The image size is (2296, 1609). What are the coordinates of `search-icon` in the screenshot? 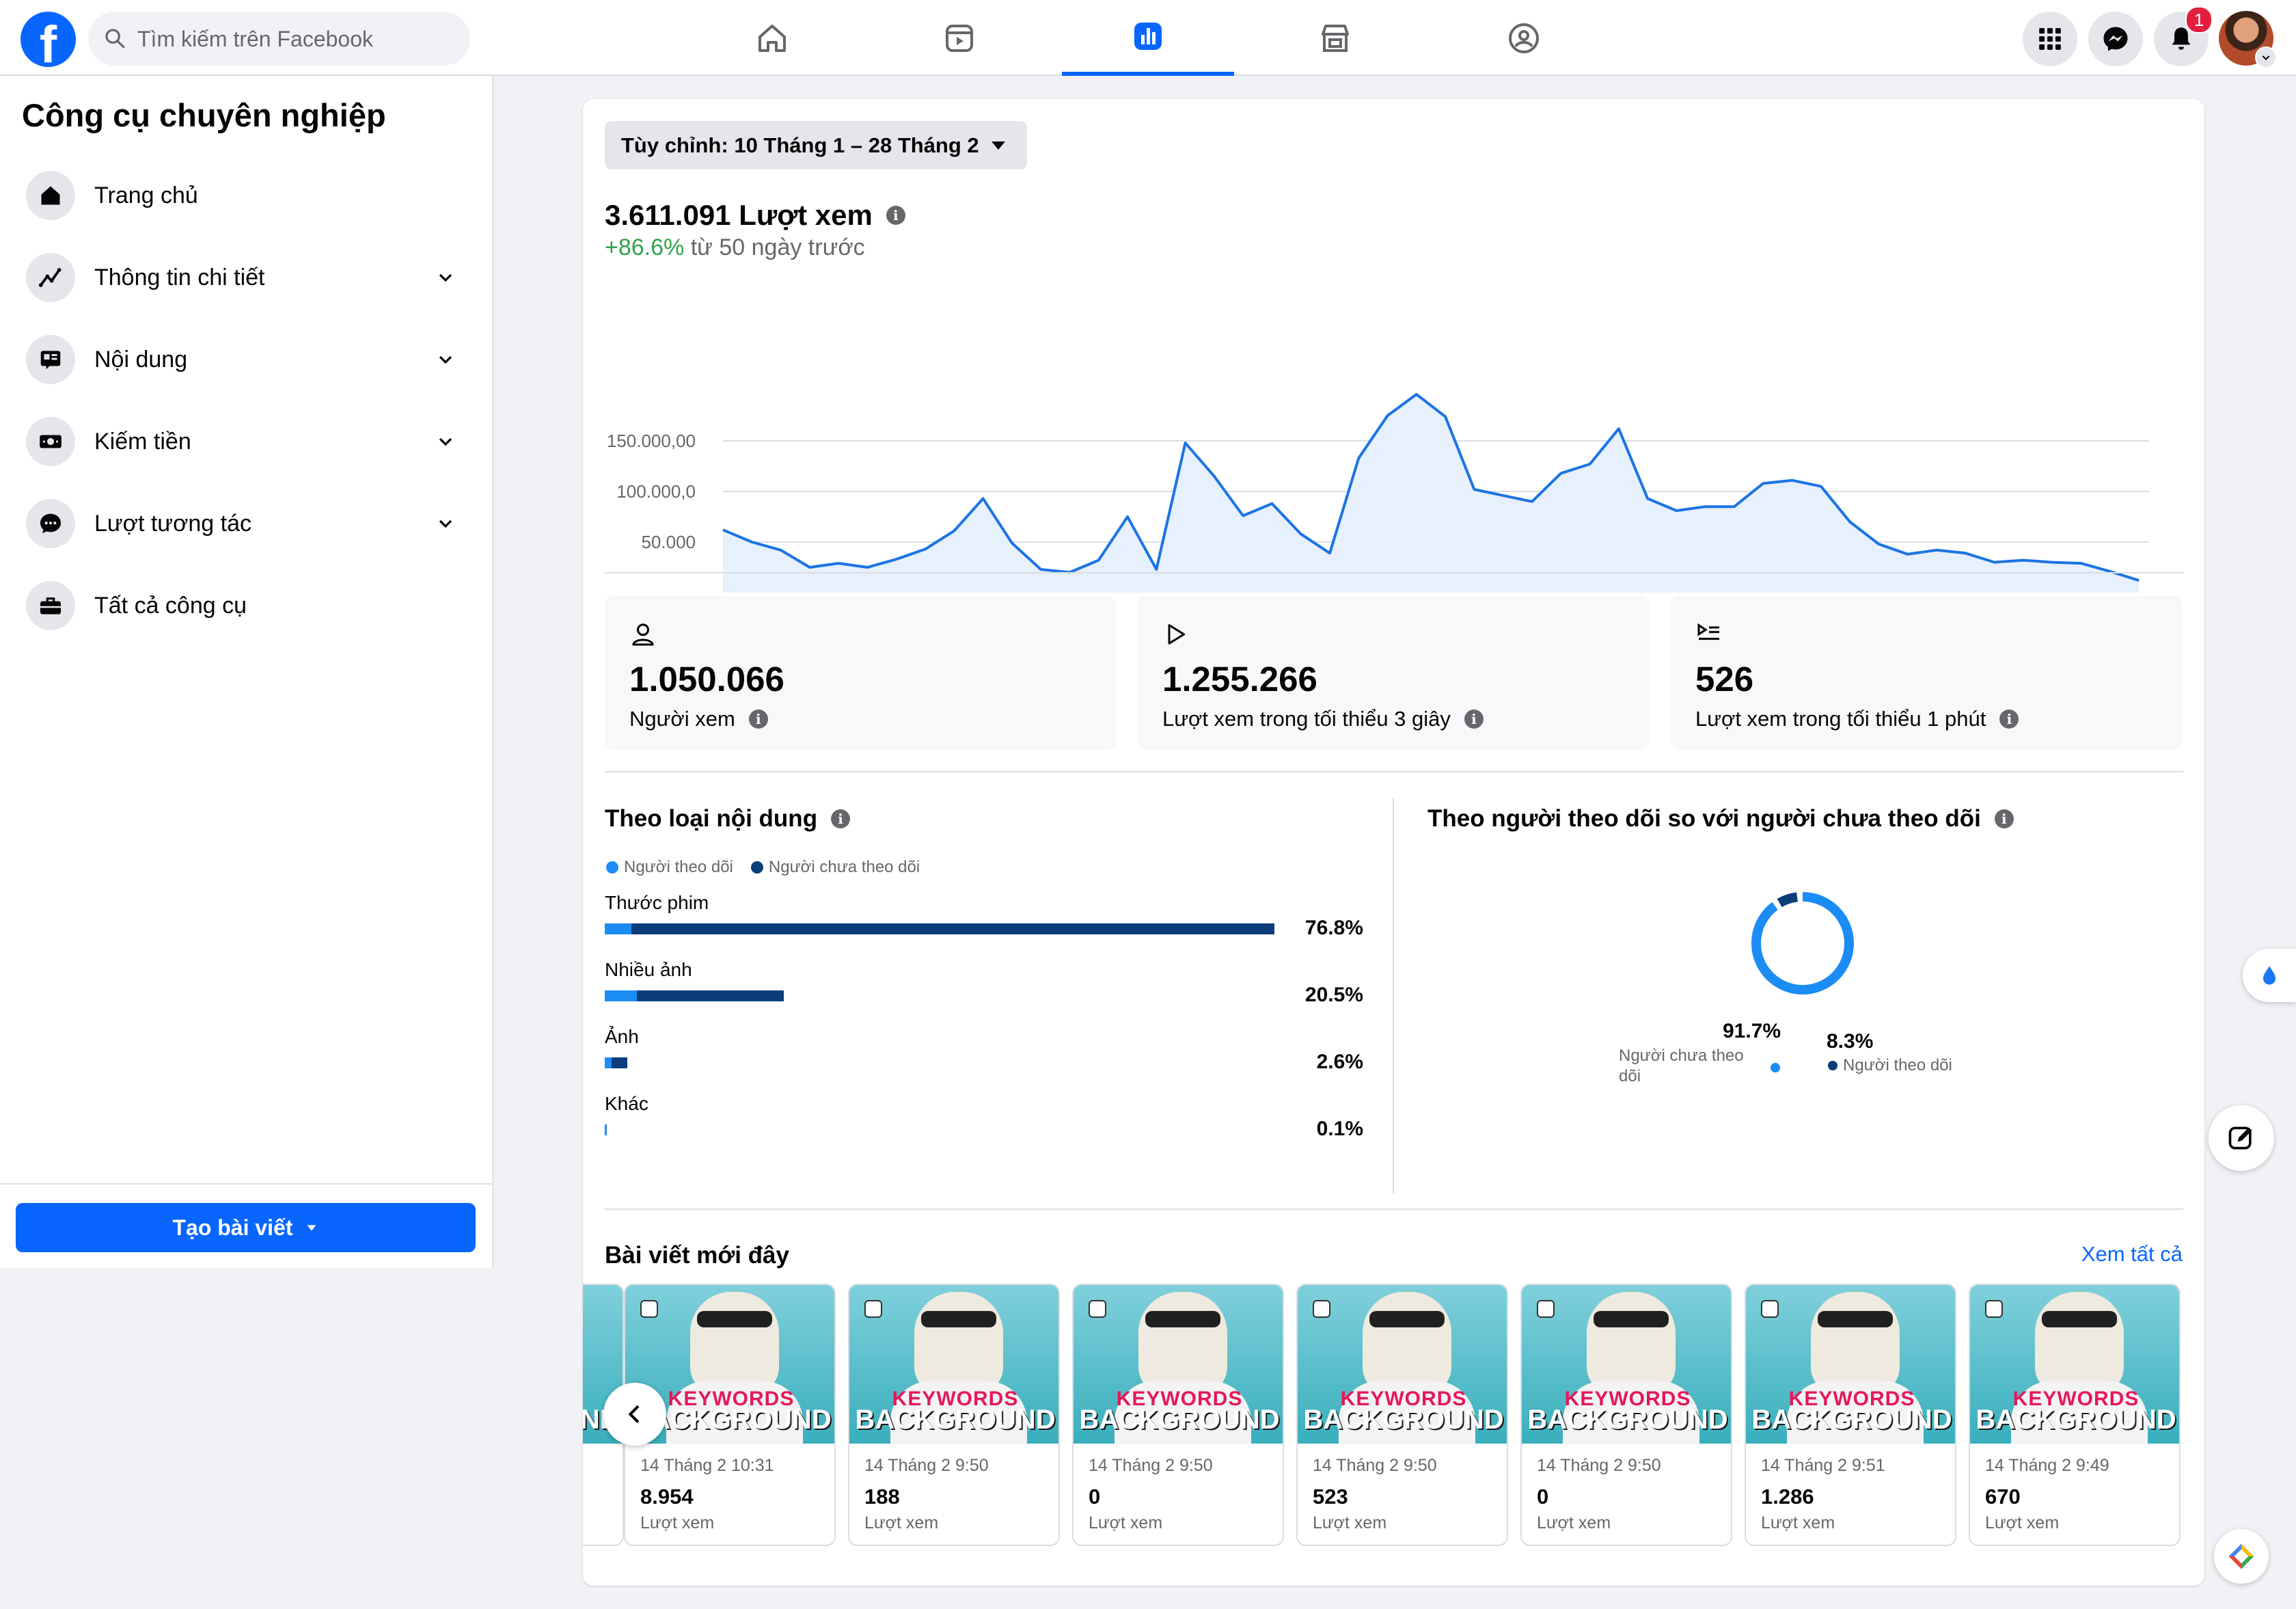 It's located at (115, 39).